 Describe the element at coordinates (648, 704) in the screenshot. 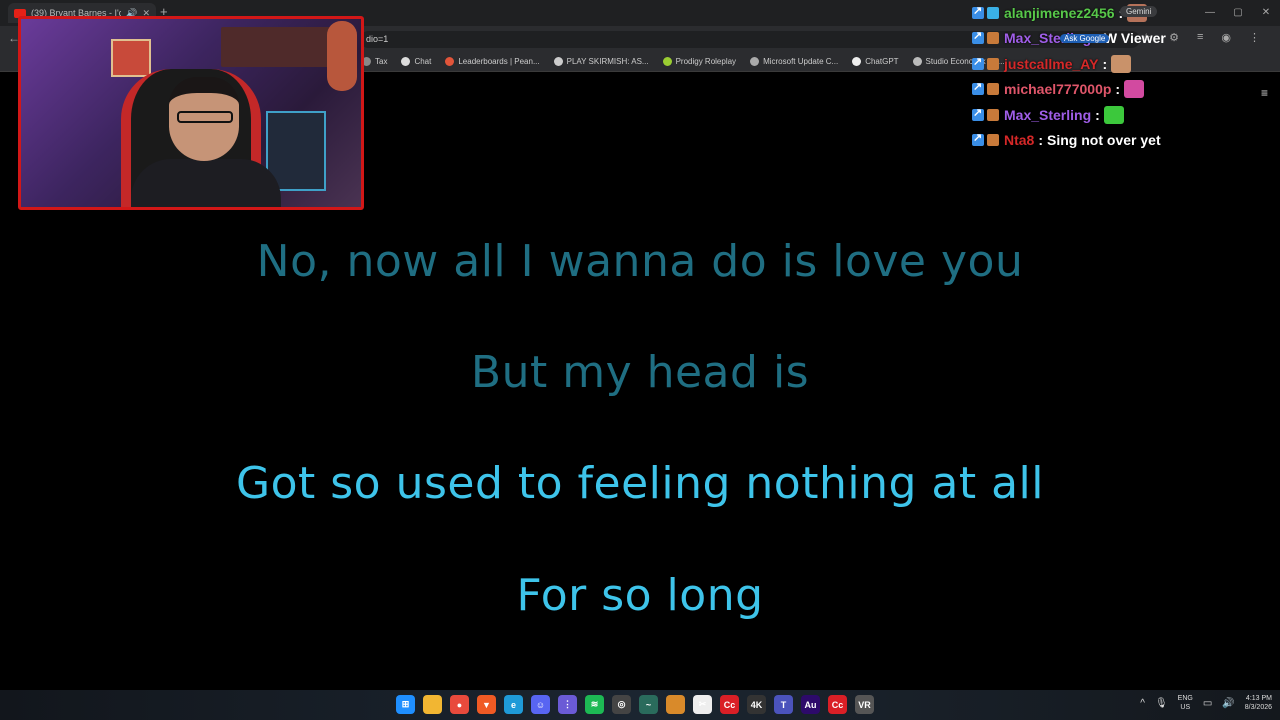

I see `audio-app-icon: ~` at that location.